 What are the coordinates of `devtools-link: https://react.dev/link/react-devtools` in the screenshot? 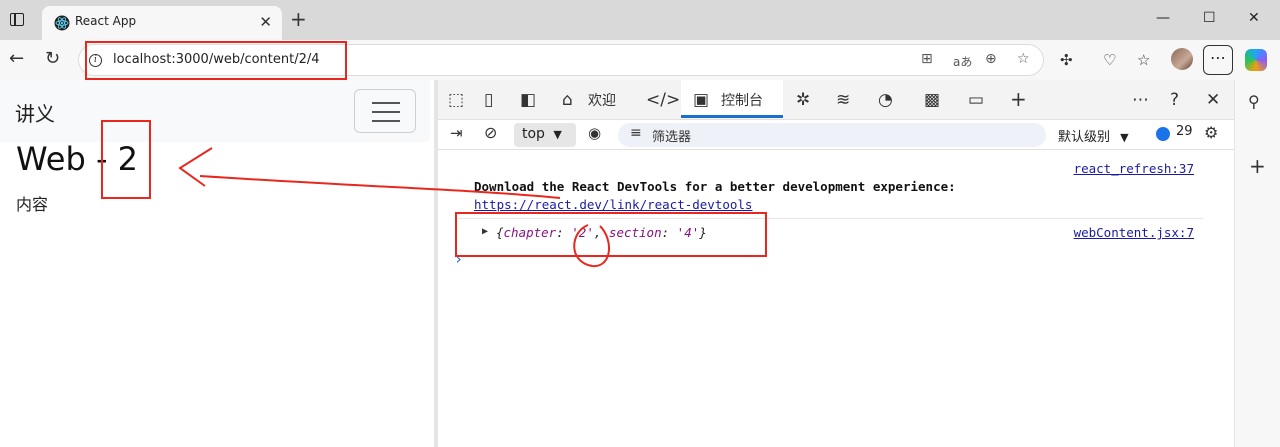 It's located at (613, 204).